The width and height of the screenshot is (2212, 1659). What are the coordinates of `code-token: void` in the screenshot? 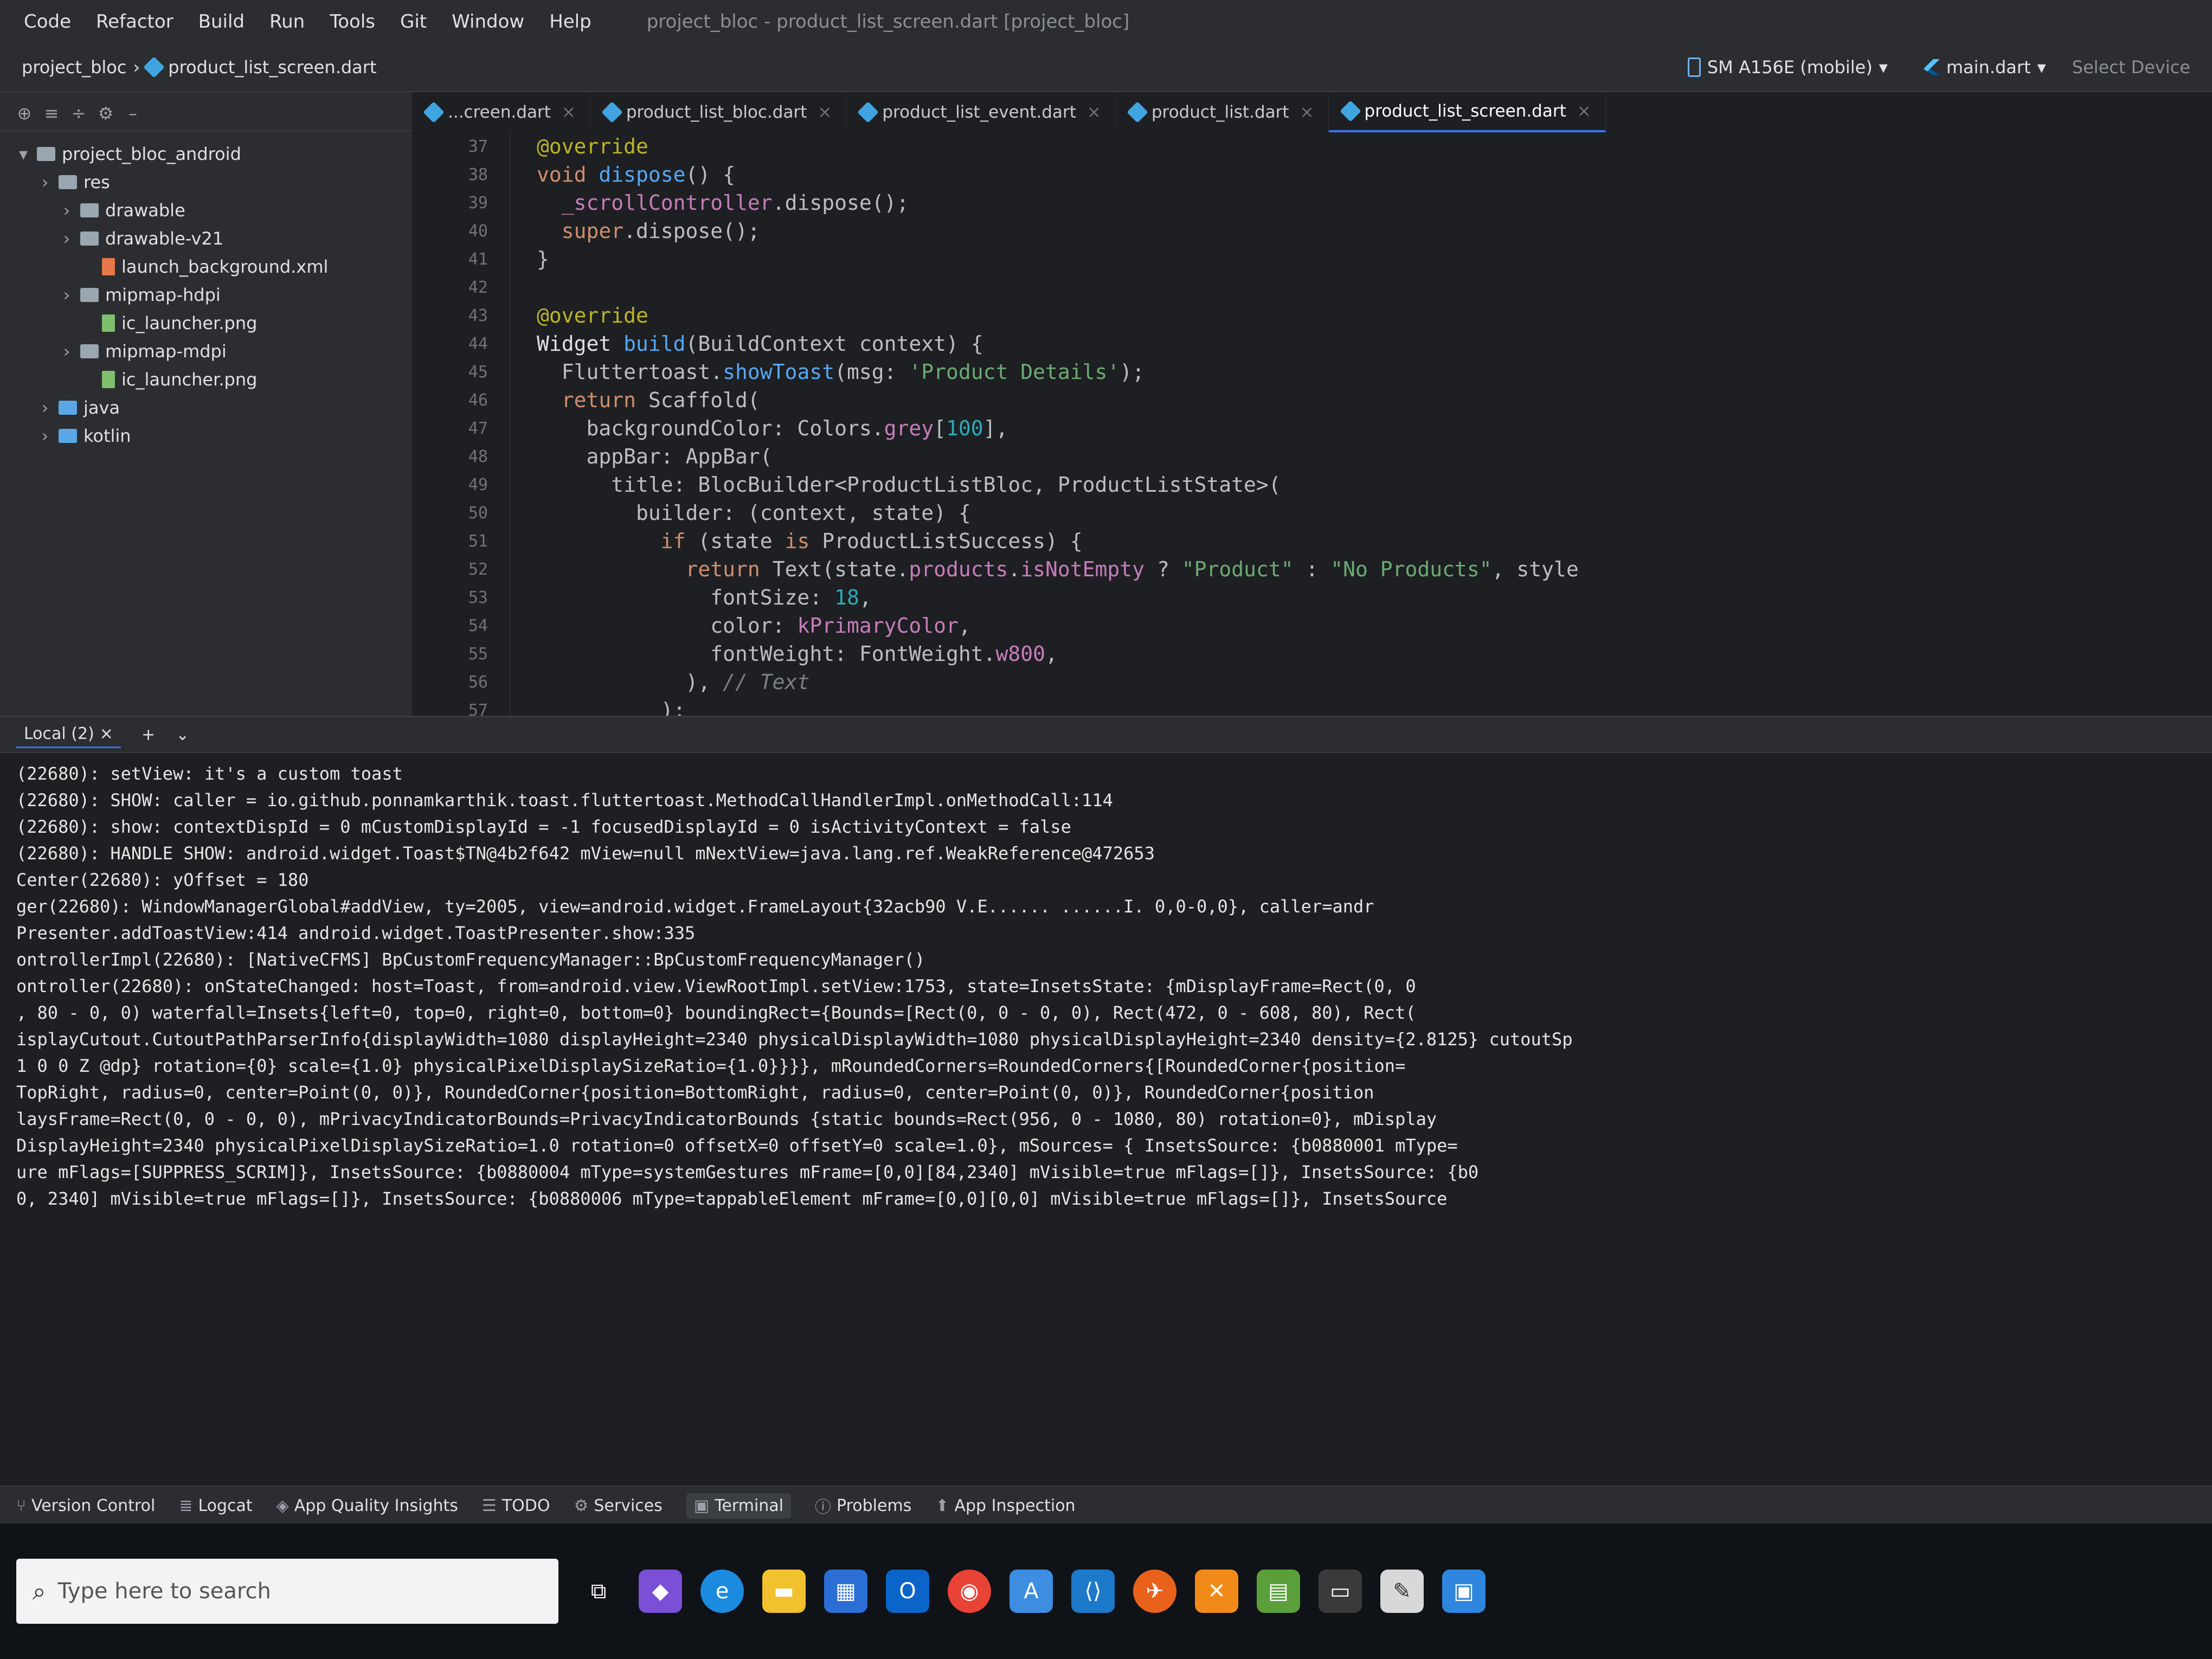 It's located at (568, 175).